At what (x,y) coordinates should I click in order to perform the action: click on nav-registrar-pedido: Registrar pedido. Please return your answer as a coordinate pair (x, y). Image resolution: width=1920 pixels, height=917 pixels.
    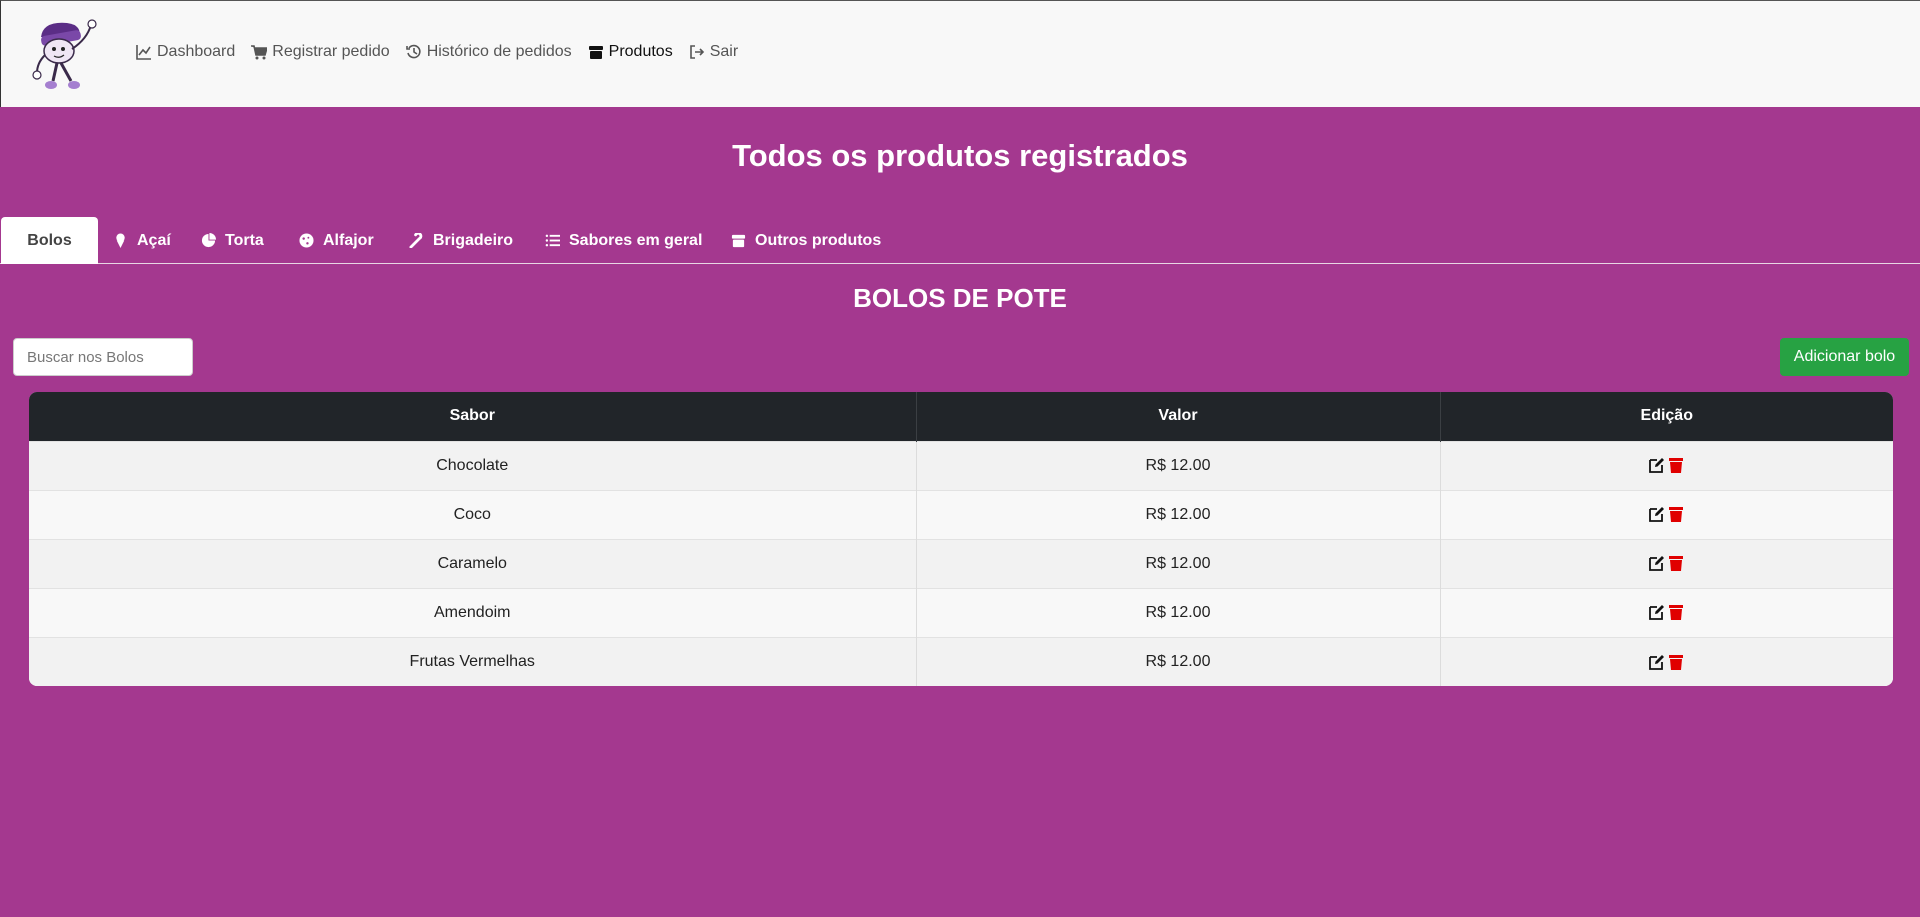
    Looking at the image, I should click on (320, 52).